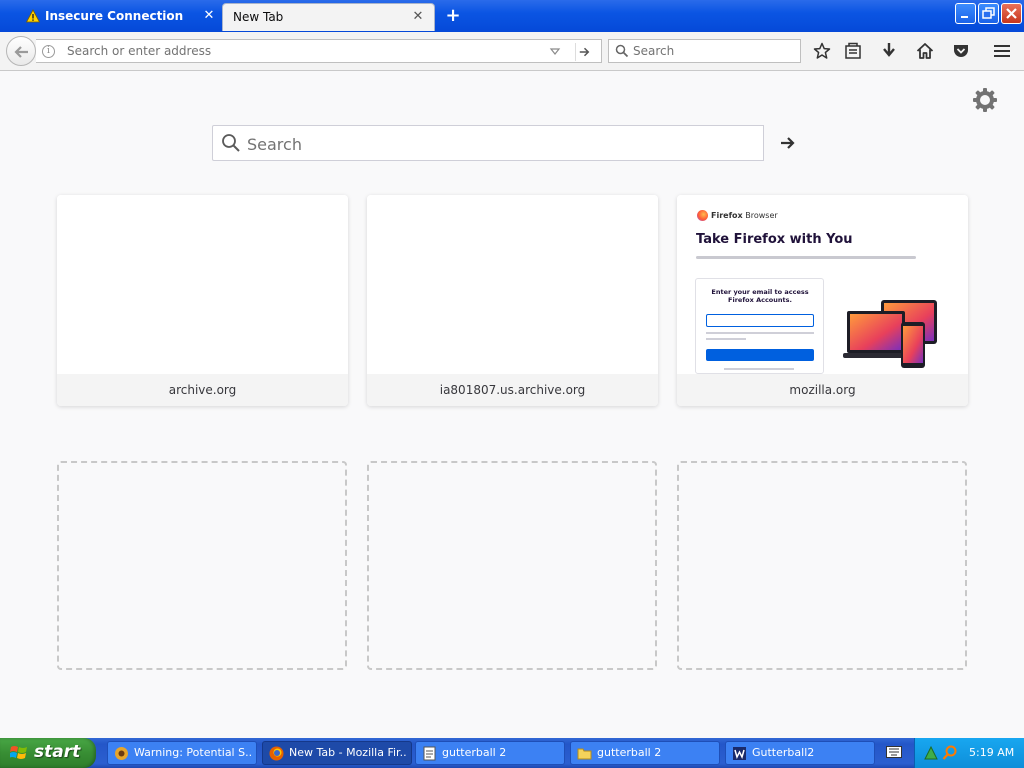  What do you see at coordinates (822, 51) in the screenshot?
I see `bookmark-star-icon` at bounding box center [822, 51].